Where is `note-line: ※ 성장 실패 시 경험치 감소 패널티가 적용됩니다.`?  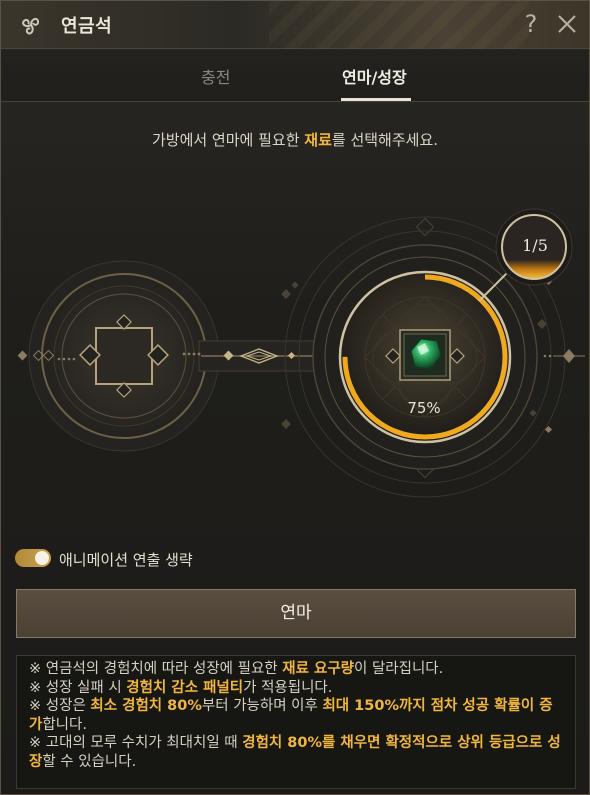 note-line: ※ 성장 실패 시 경험치 감소 패널티가 적용됩니다. is located at coordinates (296, 688).